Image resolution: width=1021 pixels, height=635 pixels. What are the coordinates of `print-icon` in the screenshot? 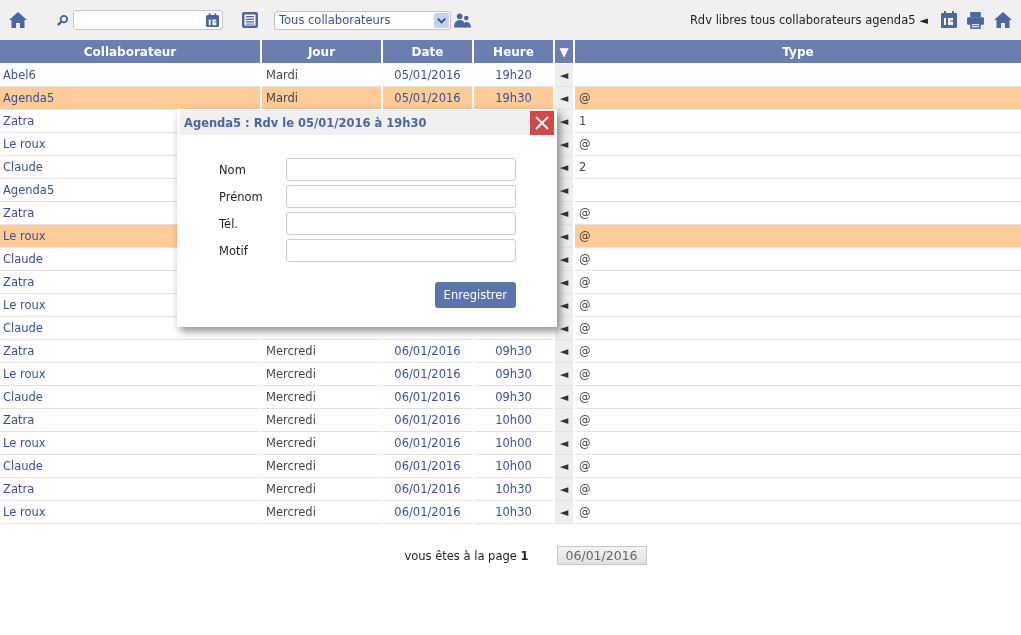 It's located at (975, 20).